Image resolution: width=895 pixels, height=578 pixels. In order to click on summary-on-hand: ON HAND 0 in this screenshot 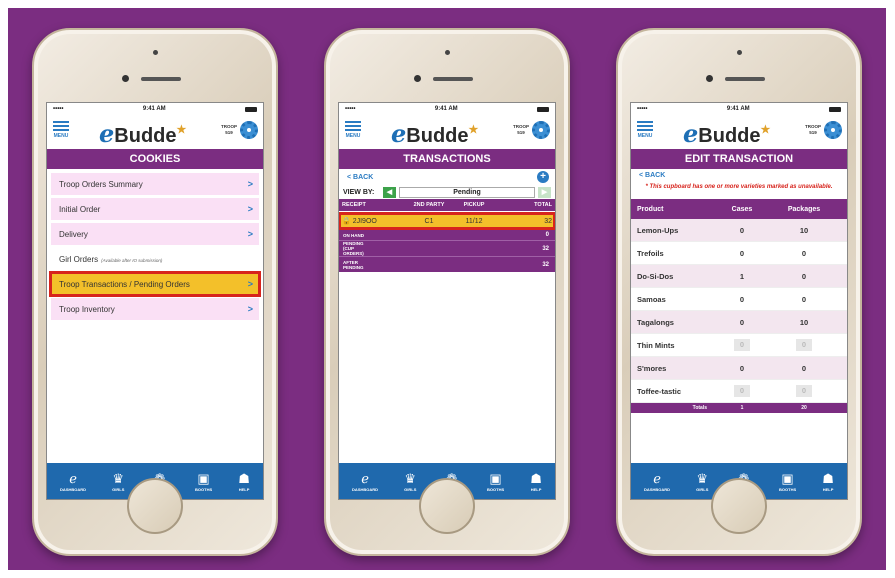, I will do `click(447, 234)`.